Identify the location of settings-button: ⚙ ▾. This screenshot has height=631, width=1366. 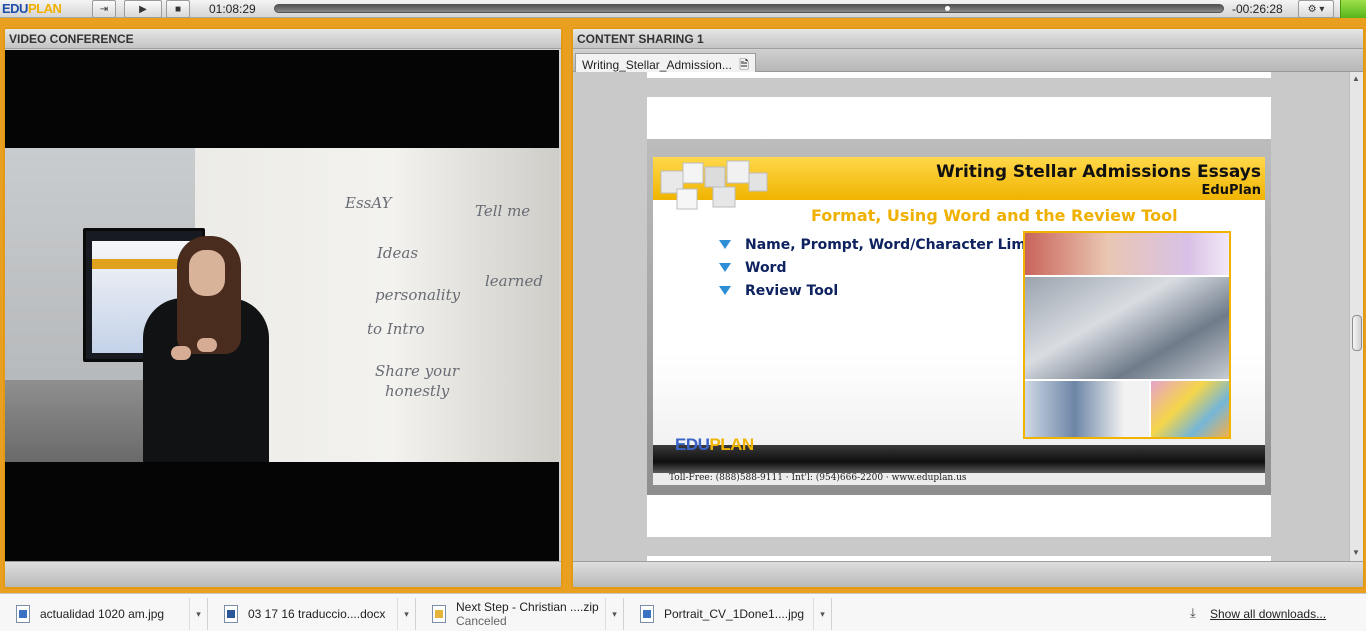
(1316, 9).